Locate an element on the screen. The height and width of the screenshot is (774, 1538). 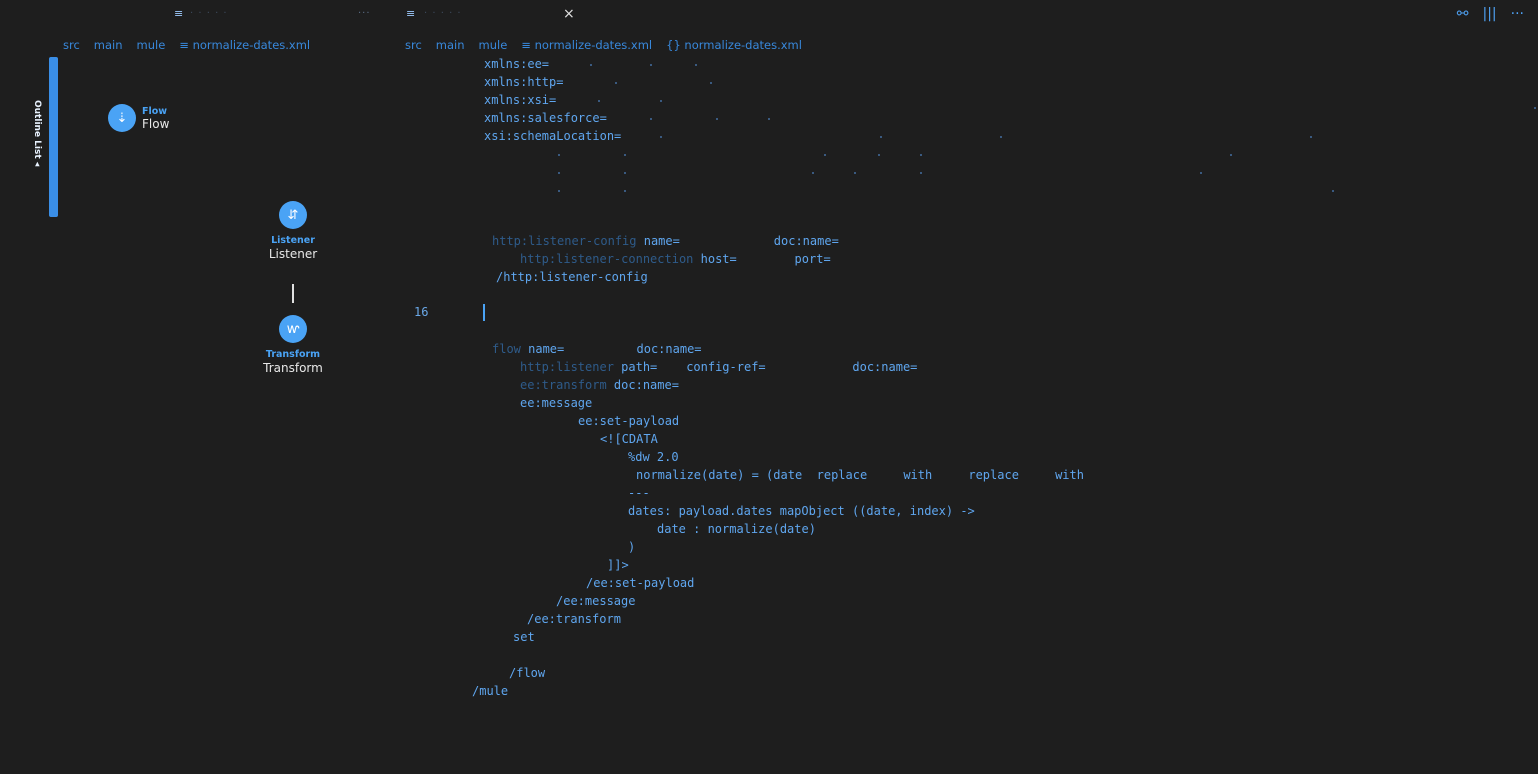
transform-node: ⱳ Transform Transform is located at coordinates (293, 345).